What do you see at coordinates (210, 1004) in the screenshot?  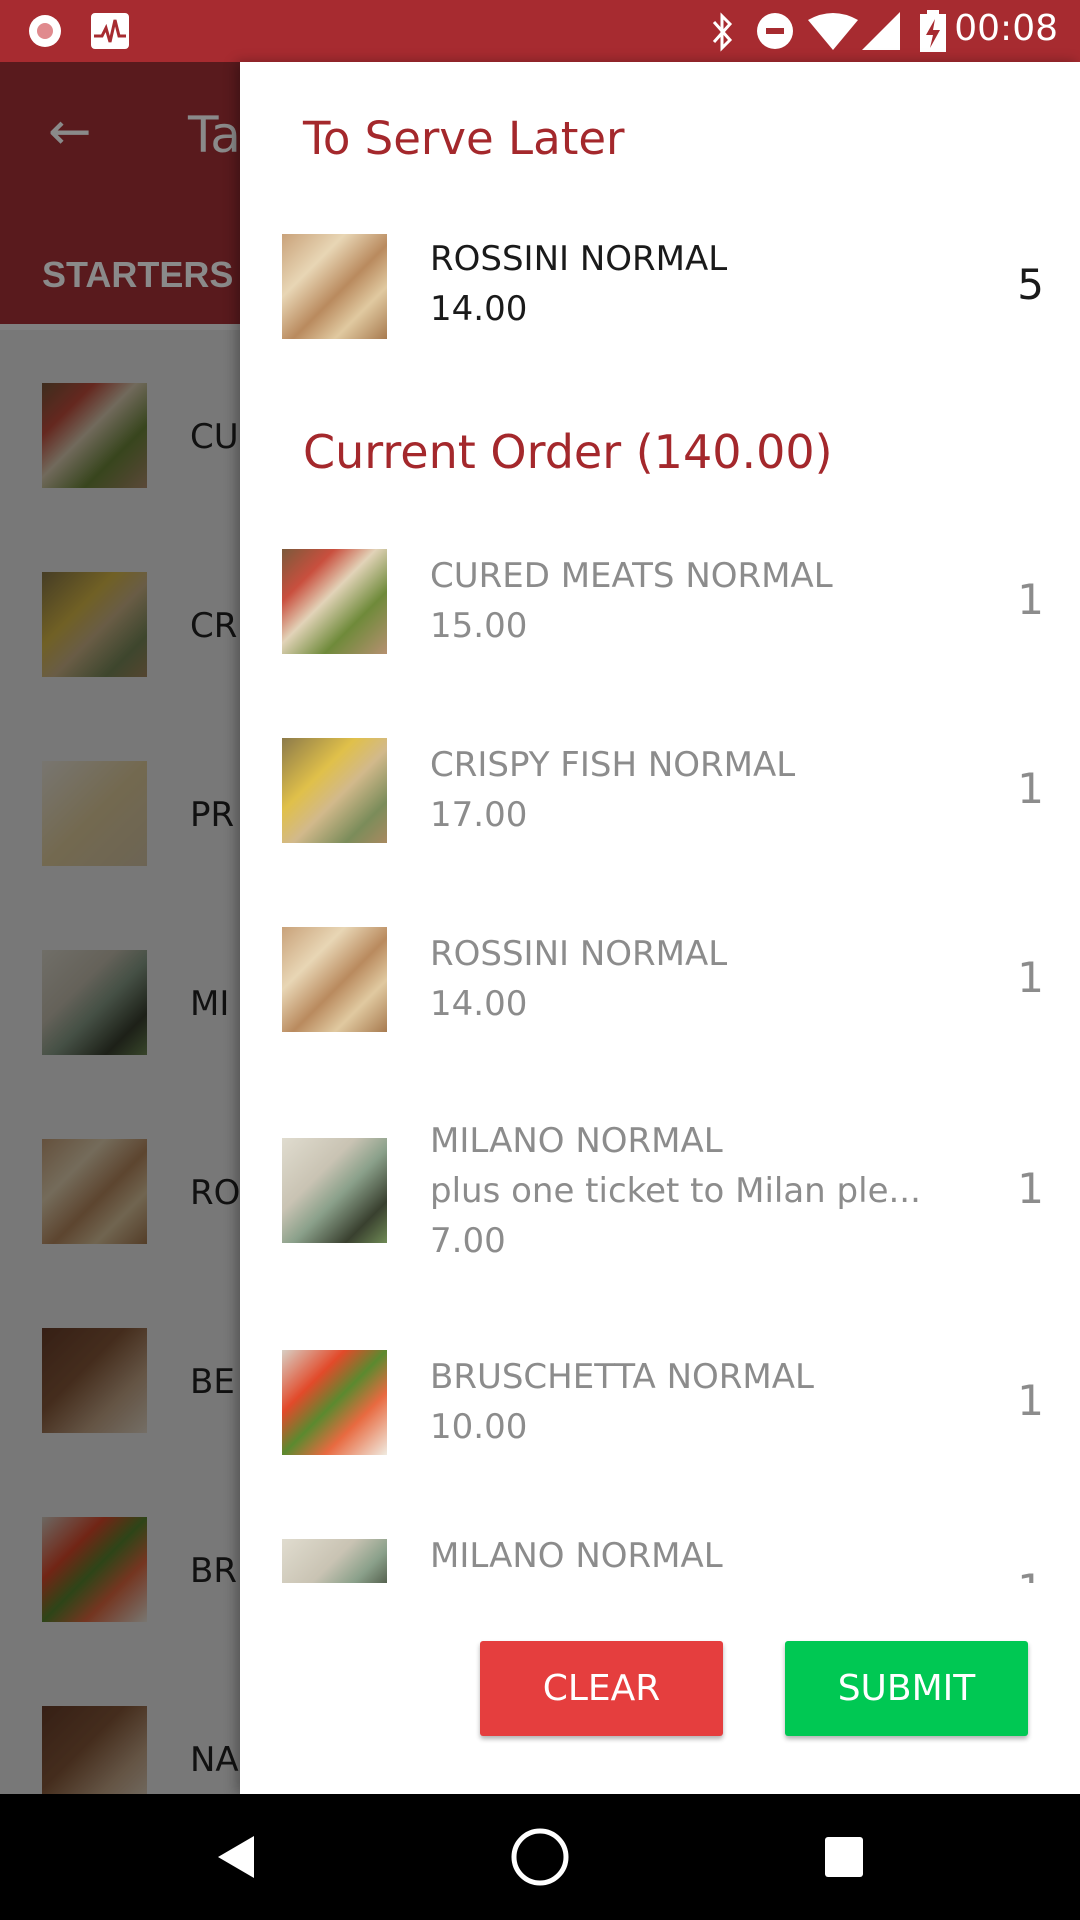 I see `menu-item-name: MI` at bounding box center [210, 1004].